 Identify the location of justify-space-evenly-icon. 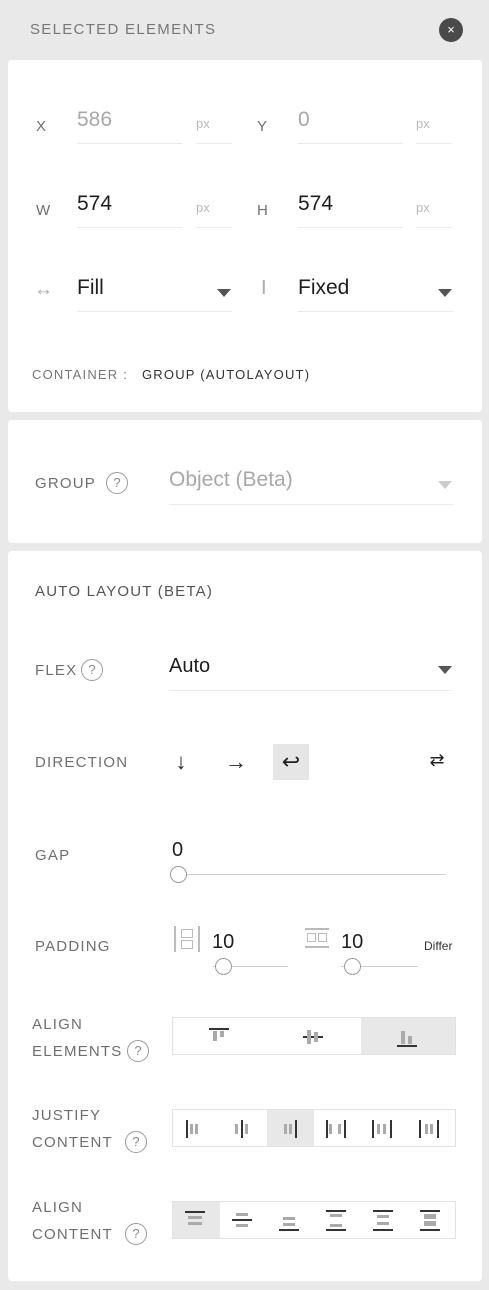
(431, 1128).